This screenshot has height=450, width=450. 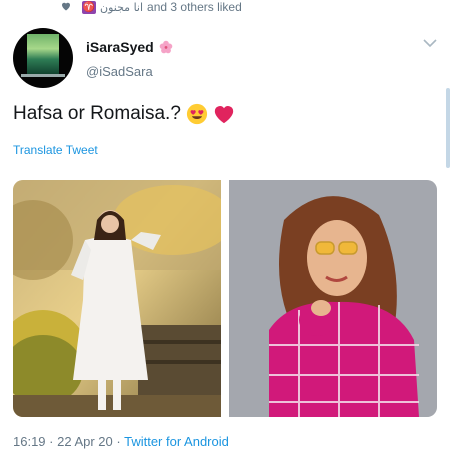 I want to click on display-name-text: iSaraSyed, so click(x=120, y=47).